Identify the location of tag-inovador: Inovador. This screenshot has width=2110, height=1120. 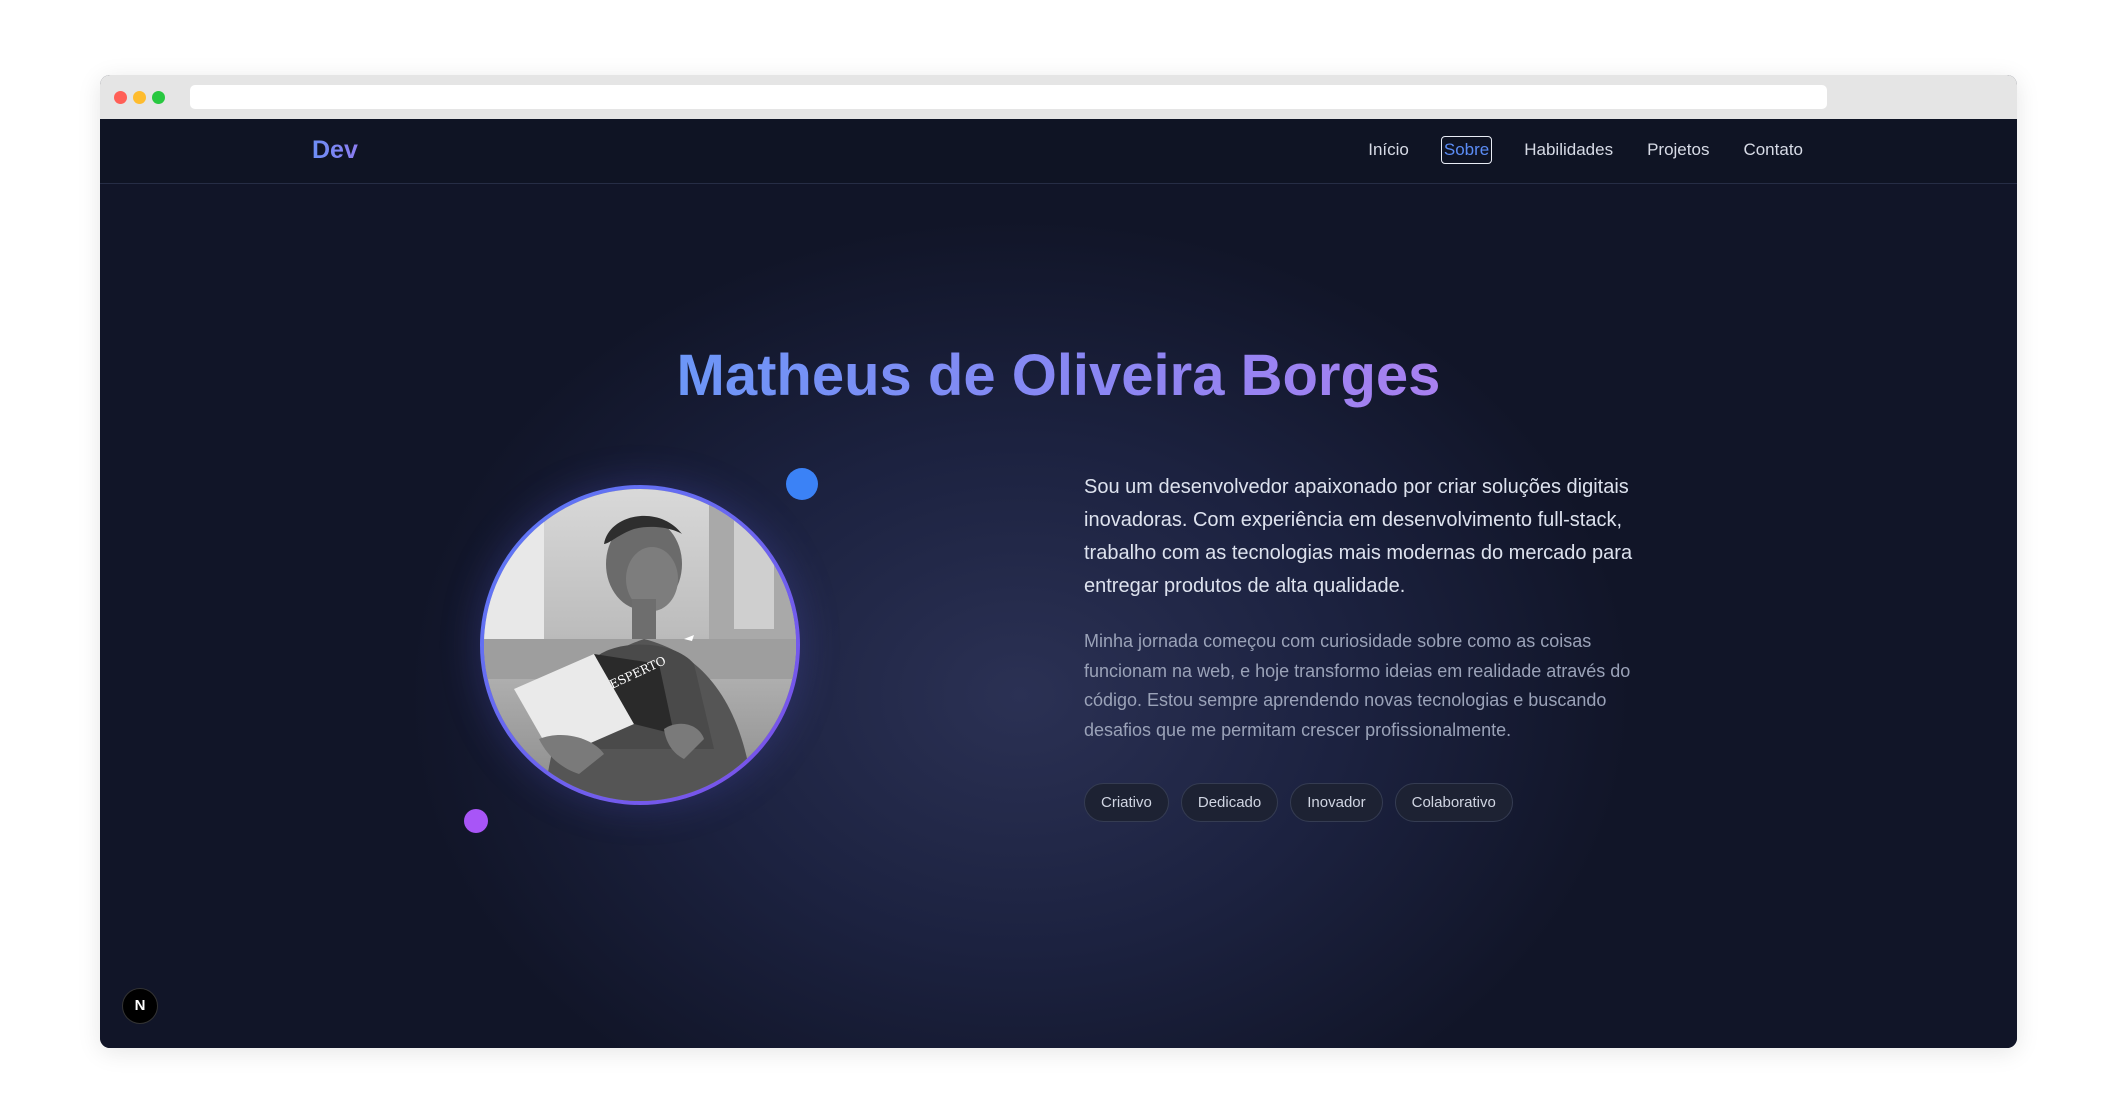
(1336, 802).